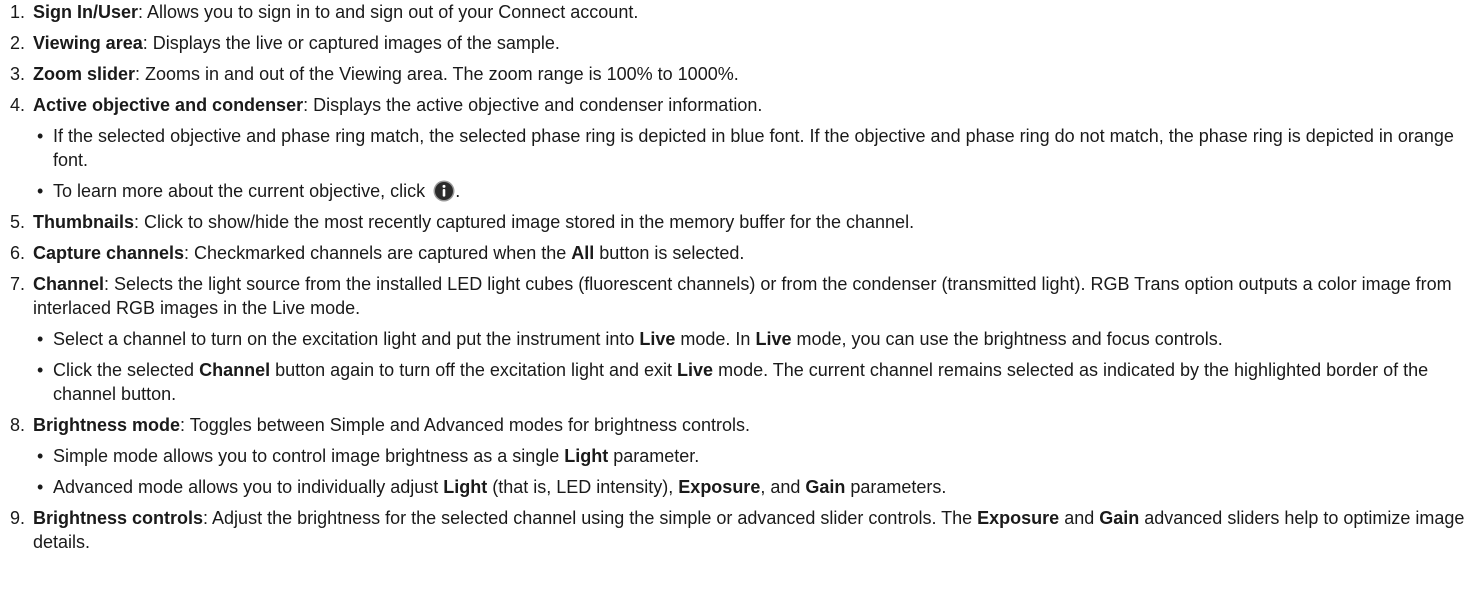 This screenshot has width=1468, height=594. Describe the element at coordinates (18, 284) in the screenshot. I see `item-number: 7.` at that location.